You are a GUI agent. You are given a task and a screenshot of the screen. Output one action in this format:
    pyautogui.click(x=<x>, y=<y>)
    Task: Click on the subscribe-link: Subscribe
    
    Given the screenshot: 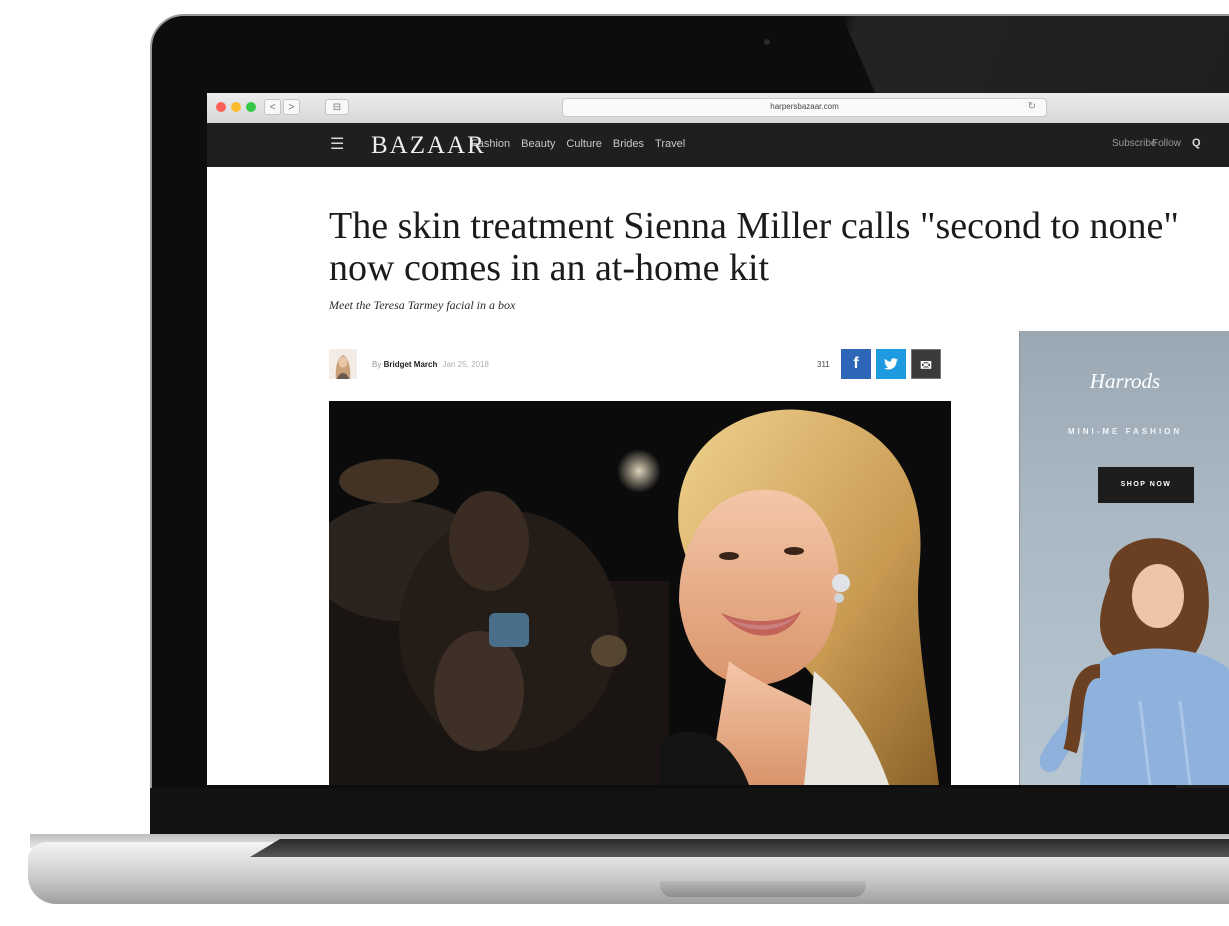 What is the action you would take?
    pyautogui.click(x=1134, y=143)
    